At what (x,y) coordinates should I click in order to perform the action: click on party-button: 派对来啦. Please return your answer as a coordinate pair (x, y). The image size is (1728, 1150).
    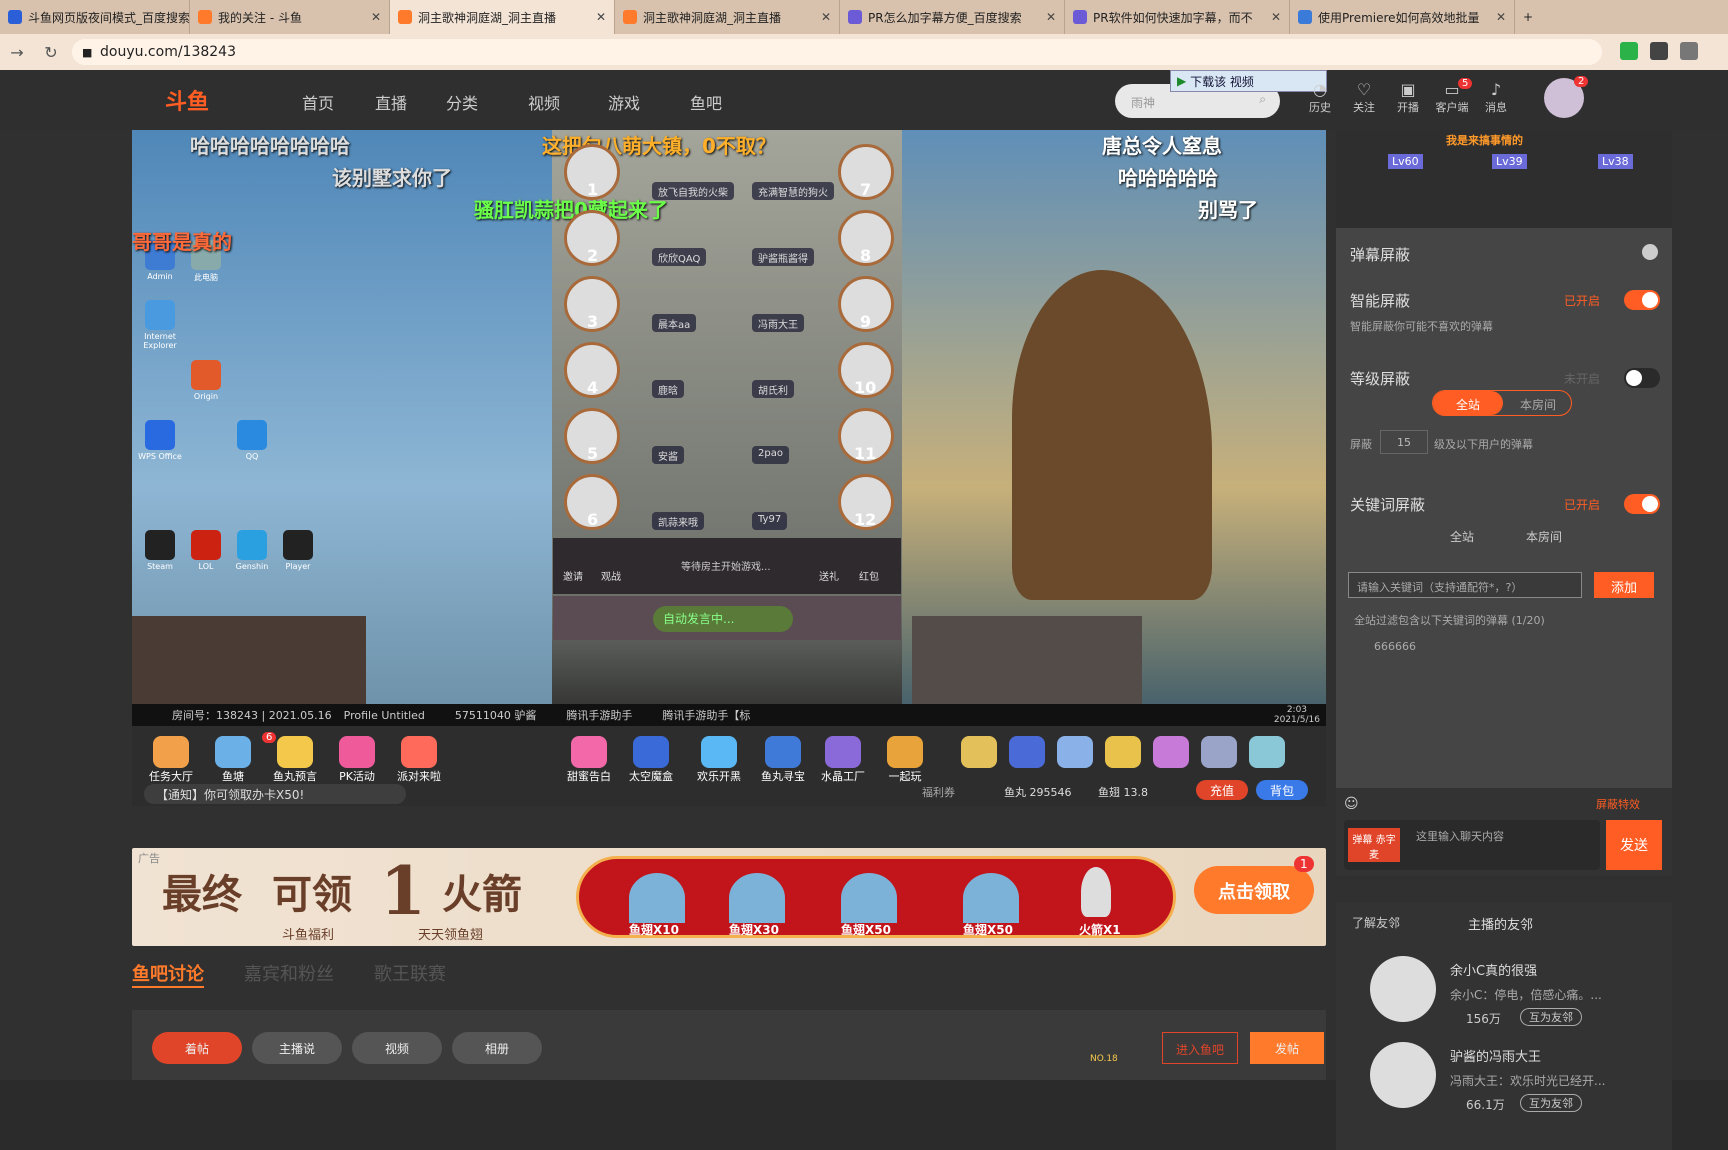
    Looking at the image, I should click on (419, 760).